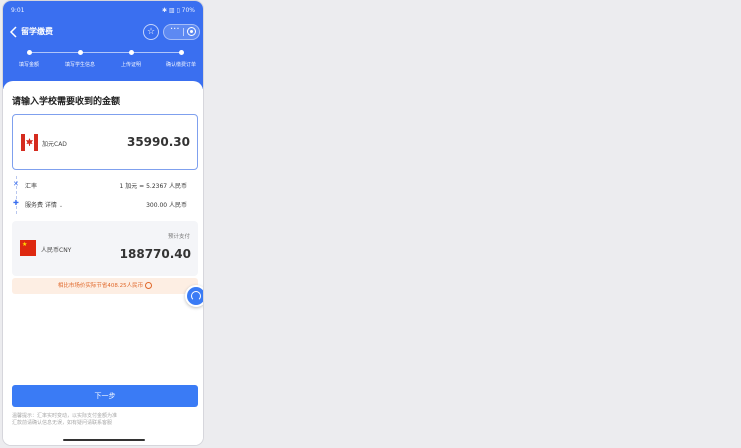  Describe the element at coordinates (181, 65) in the screenshot. I see `step-label-4: 确认缴费订单` at that location.